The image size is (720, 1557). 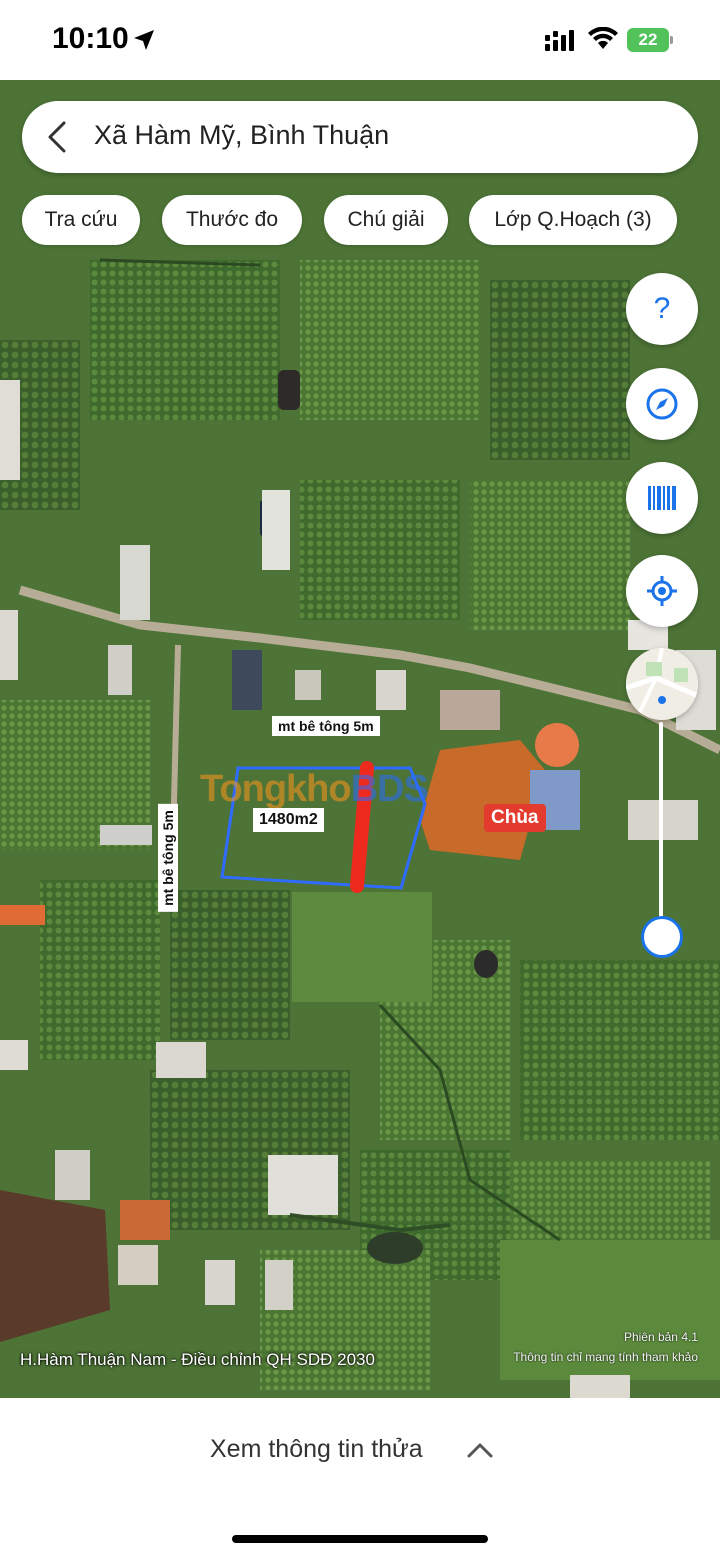 I want to click on watermark: TongkhoBDS, so click(x=314, y=789).